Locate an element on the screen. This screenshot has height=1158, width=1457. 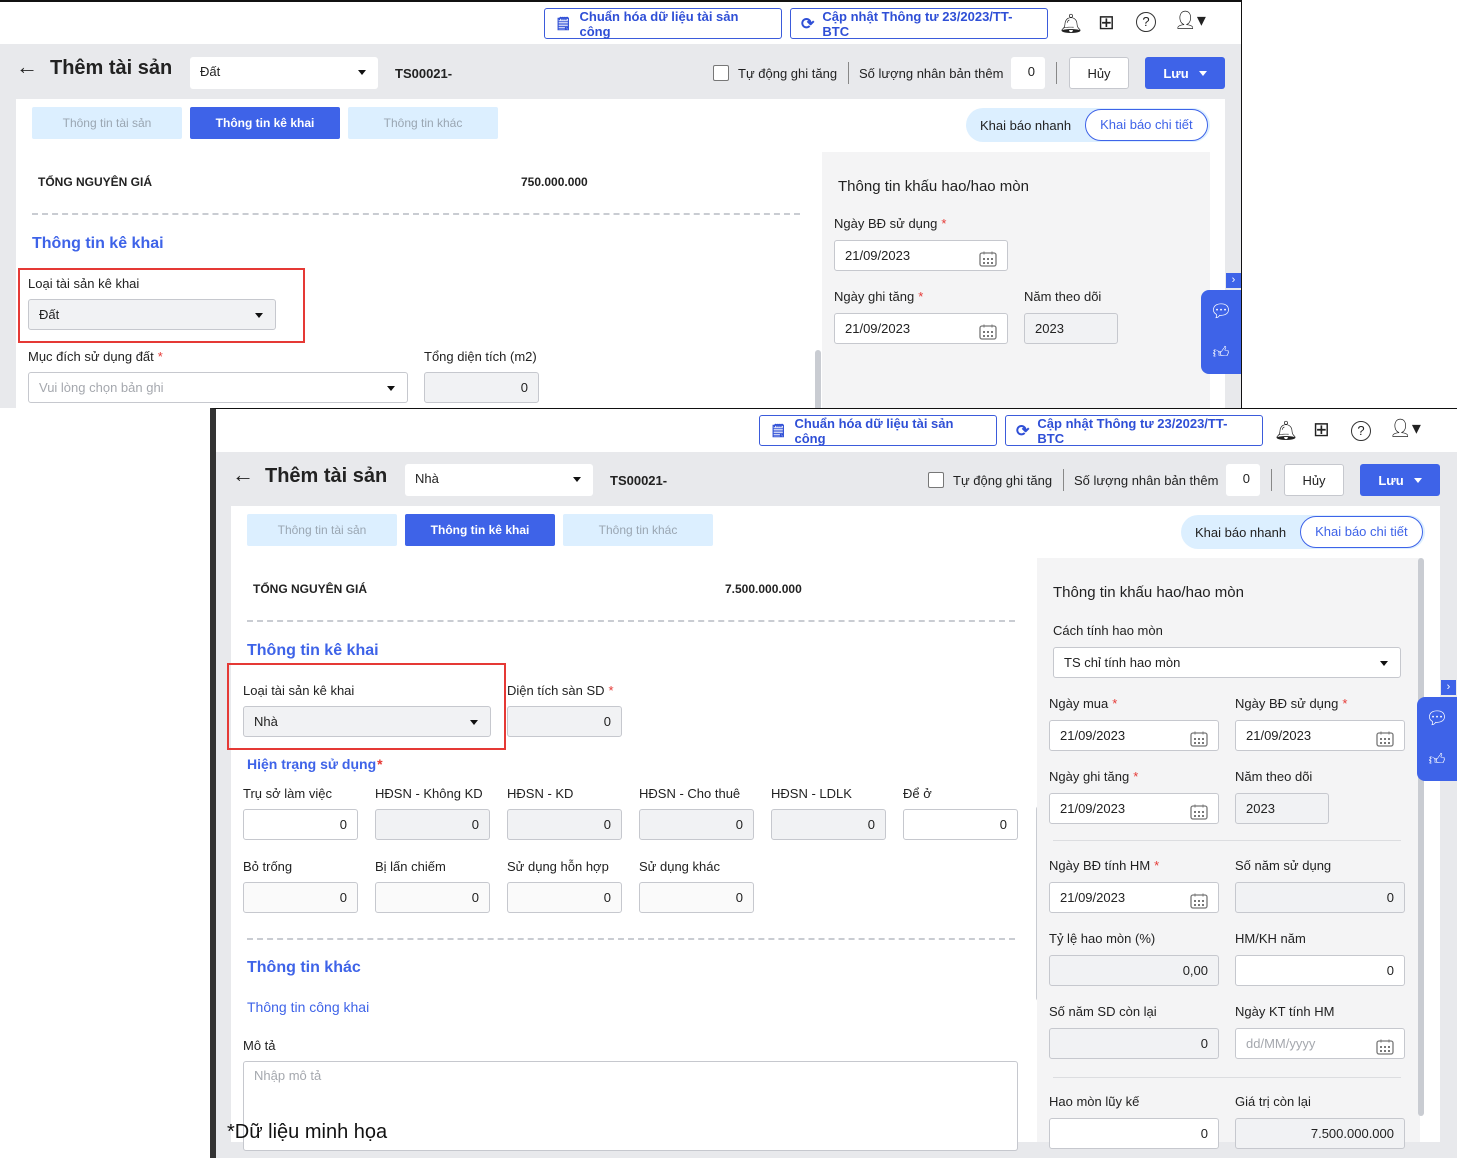
non-business-input: 0 is located at coordinates (432, 824).